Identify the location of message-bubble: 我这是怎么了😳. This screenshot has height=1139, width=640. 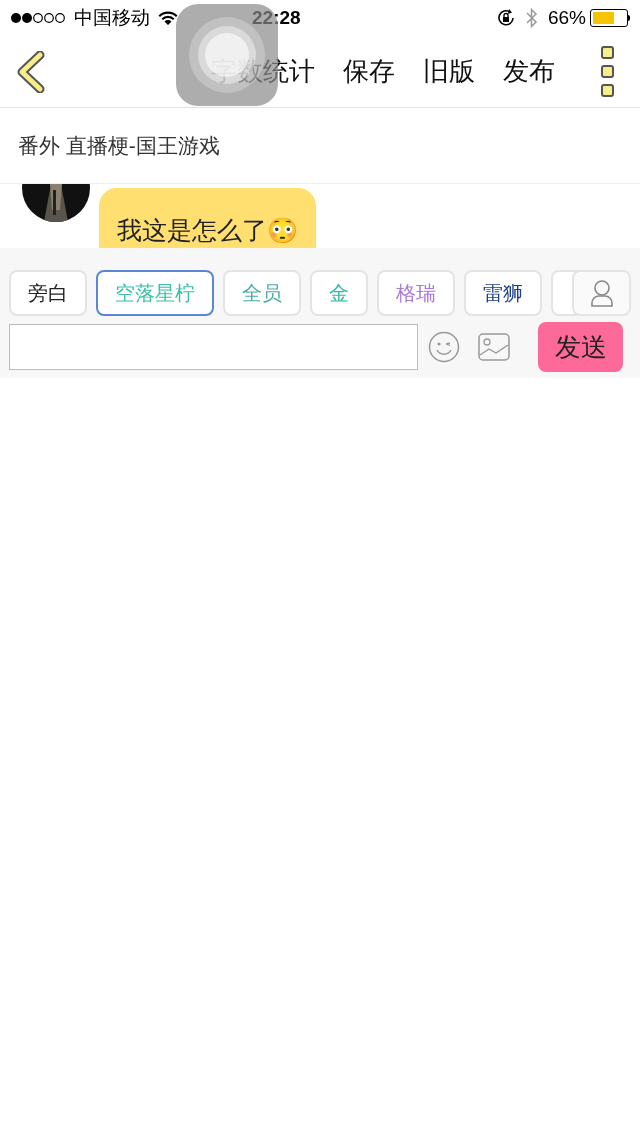
(207, 218).